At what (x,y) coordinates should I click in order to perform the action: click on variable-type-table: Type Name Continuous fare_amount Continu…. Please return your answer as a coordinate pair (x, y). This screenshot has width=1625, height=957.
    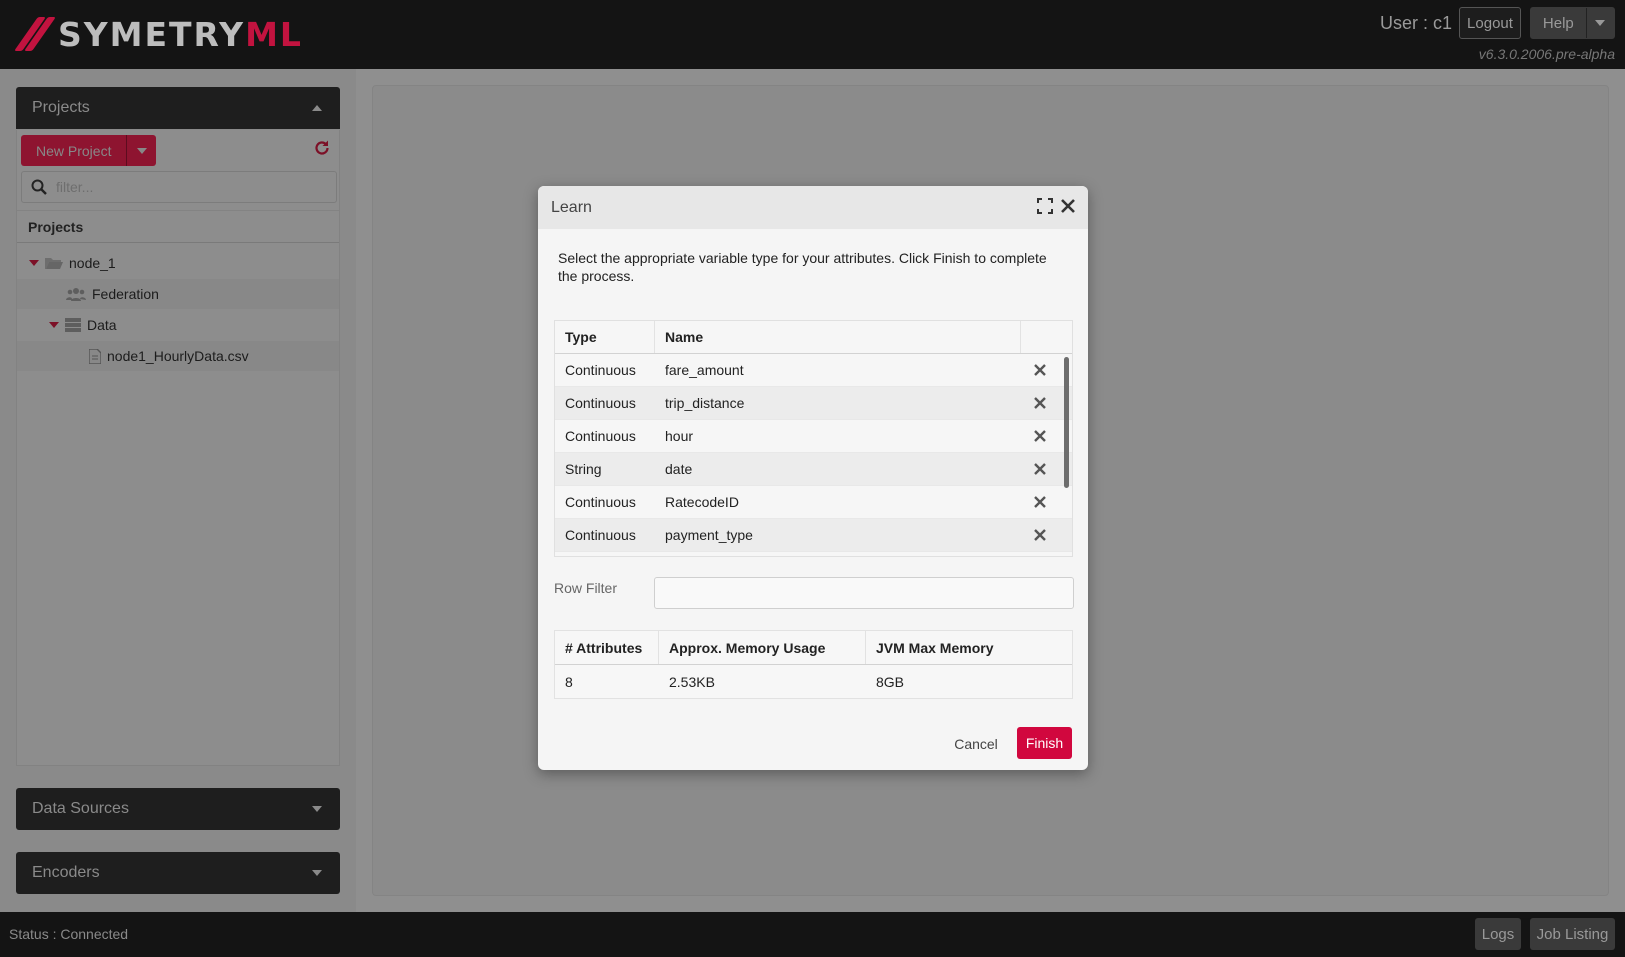
    Looking at the image, I should click on (813, 438).